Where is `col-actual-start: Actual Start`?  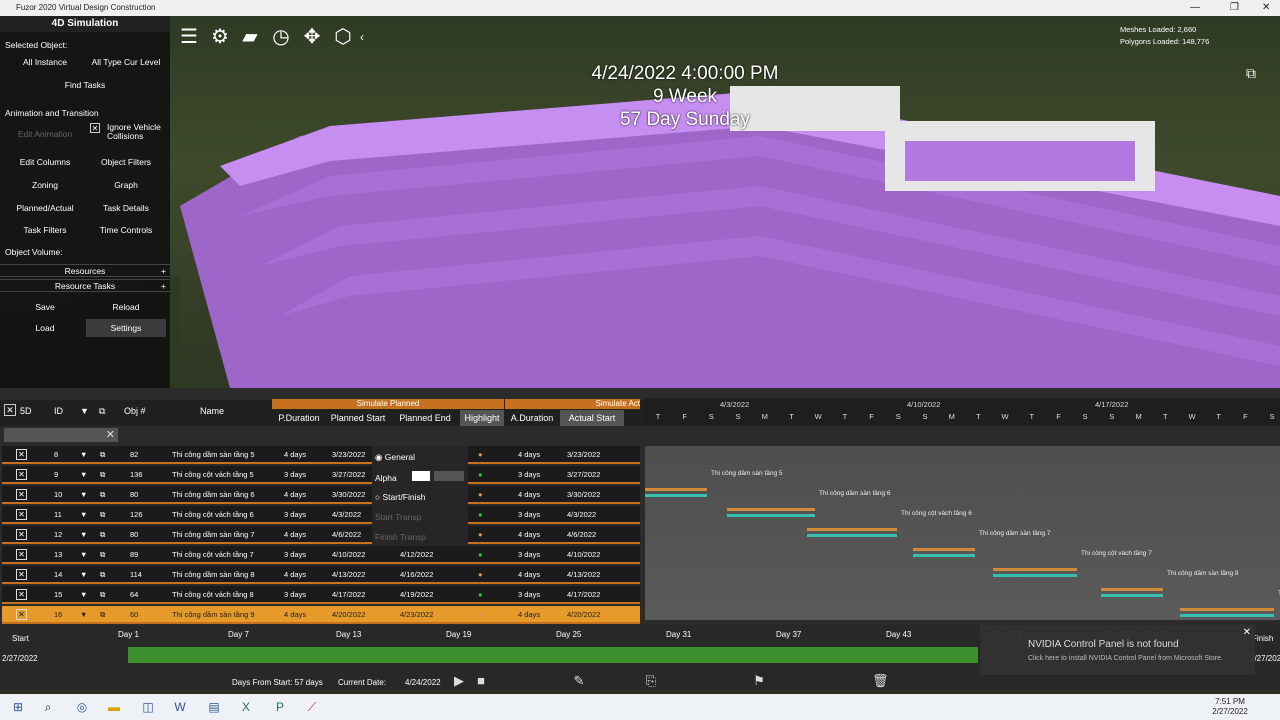 col-actual-start: Actual Start is located at coordinates (592, 418).